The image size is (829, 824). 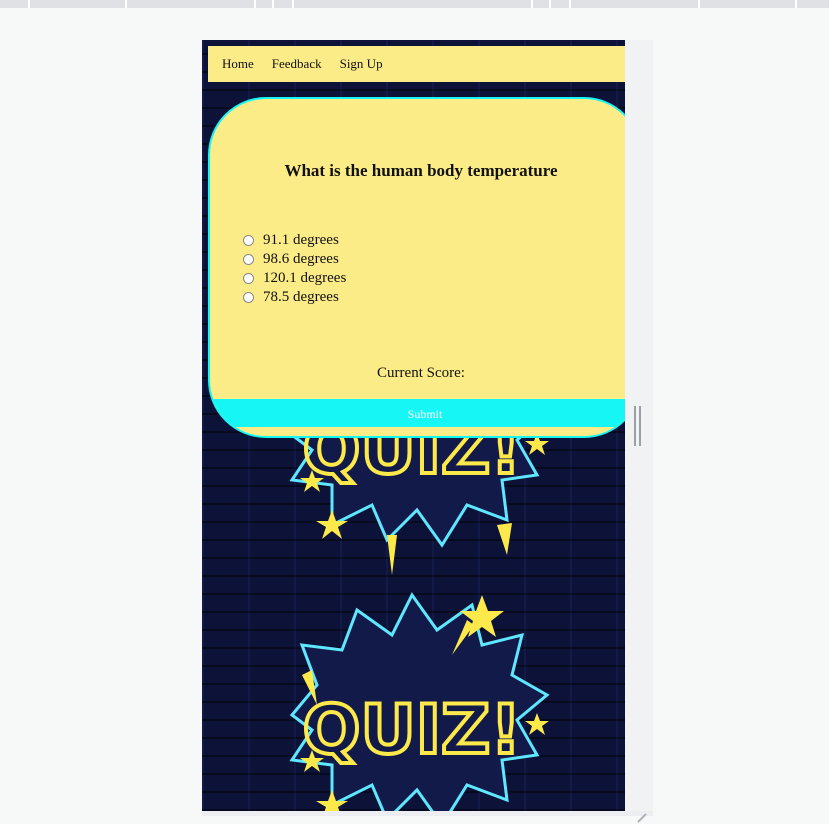 What do you see at coordinates (301, 297) in the screenshot?
I see `answer-option-label: 78.5 degrees` at bounding box center [301, 297].